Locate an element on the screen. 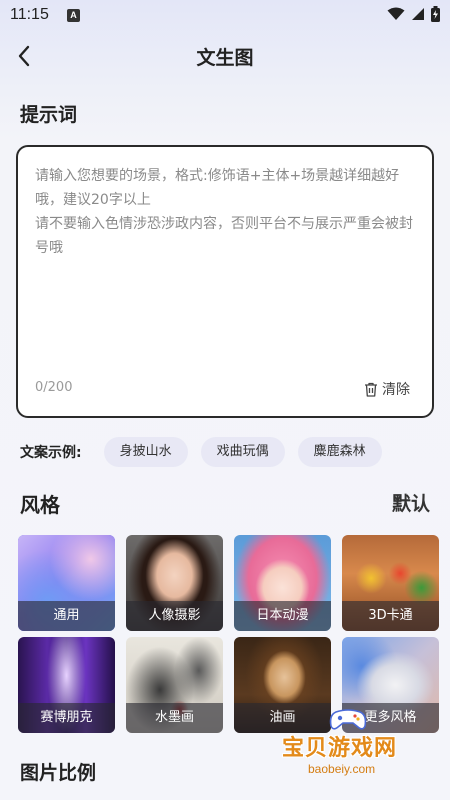 This screenshot has height=800, width=450. style-card-3d-cartoon: 3D卡通 is located at coordinates (390, 583).